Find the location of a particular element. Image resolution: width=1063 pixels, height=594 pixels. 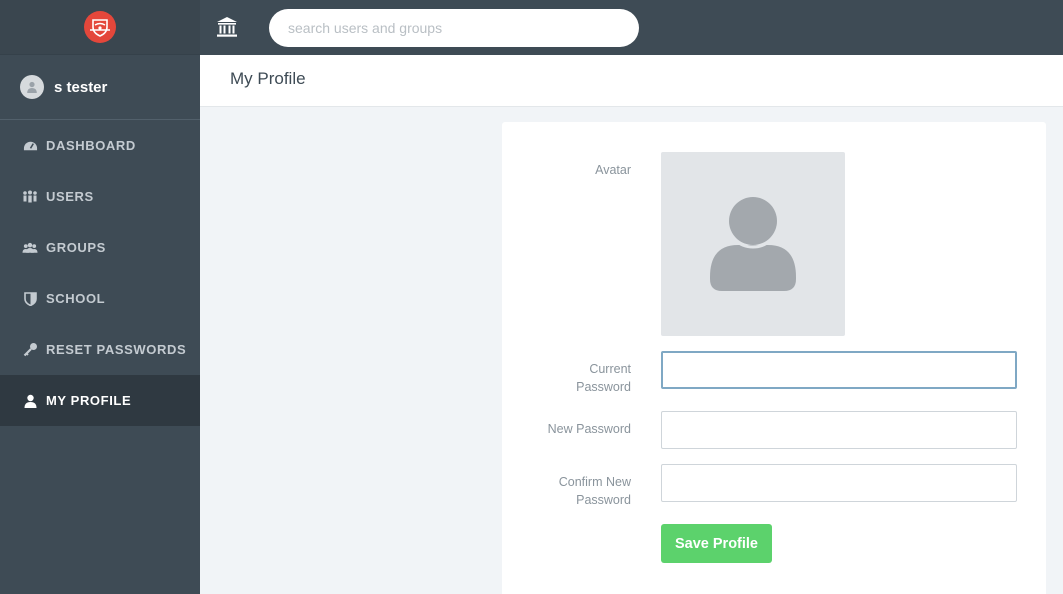

sidebar-item-school: SCHOOL is located at coordinates (100, 298).